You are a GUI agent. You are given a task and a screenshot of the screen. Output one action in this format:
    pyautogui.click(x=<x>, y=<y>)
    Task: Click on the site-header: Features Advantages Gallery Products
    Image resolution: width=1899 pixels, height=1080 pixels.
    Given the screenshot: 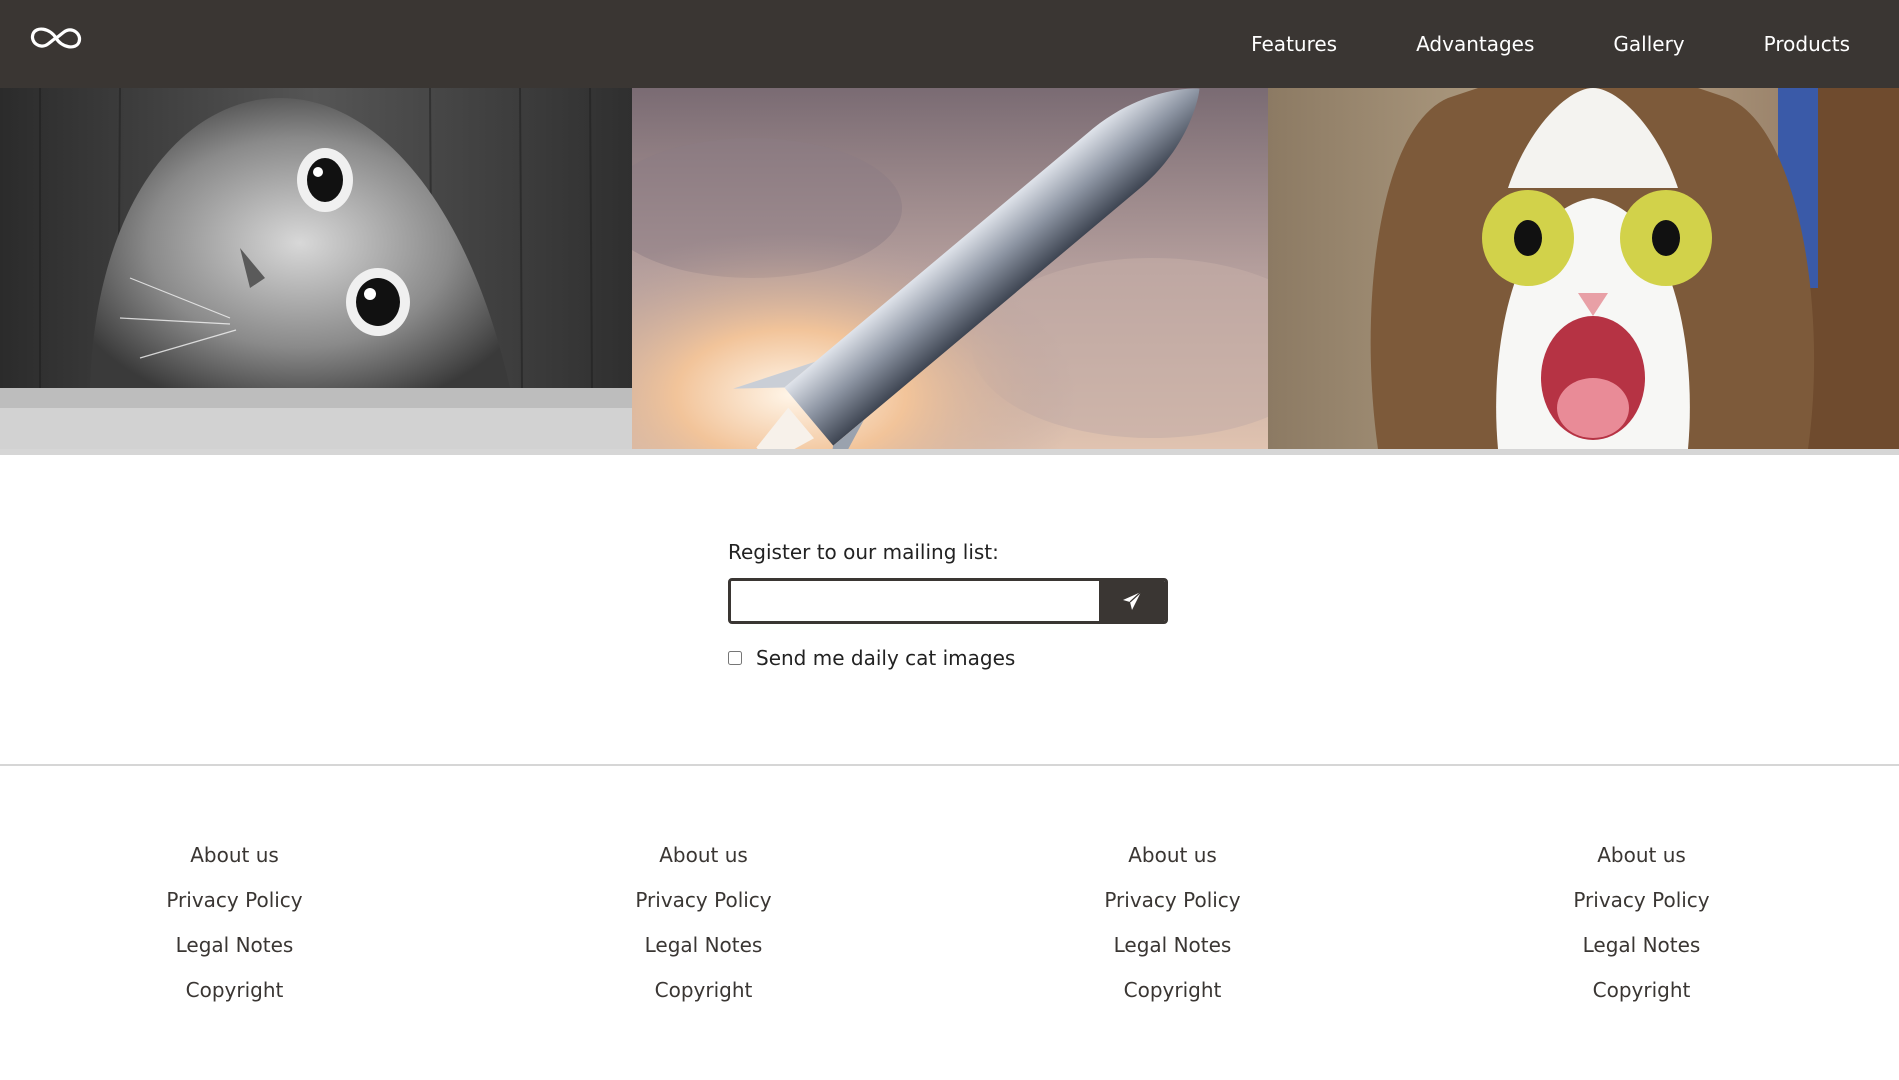 What is the action you would take?
    pyautogui.click(x=949, y=44)
    